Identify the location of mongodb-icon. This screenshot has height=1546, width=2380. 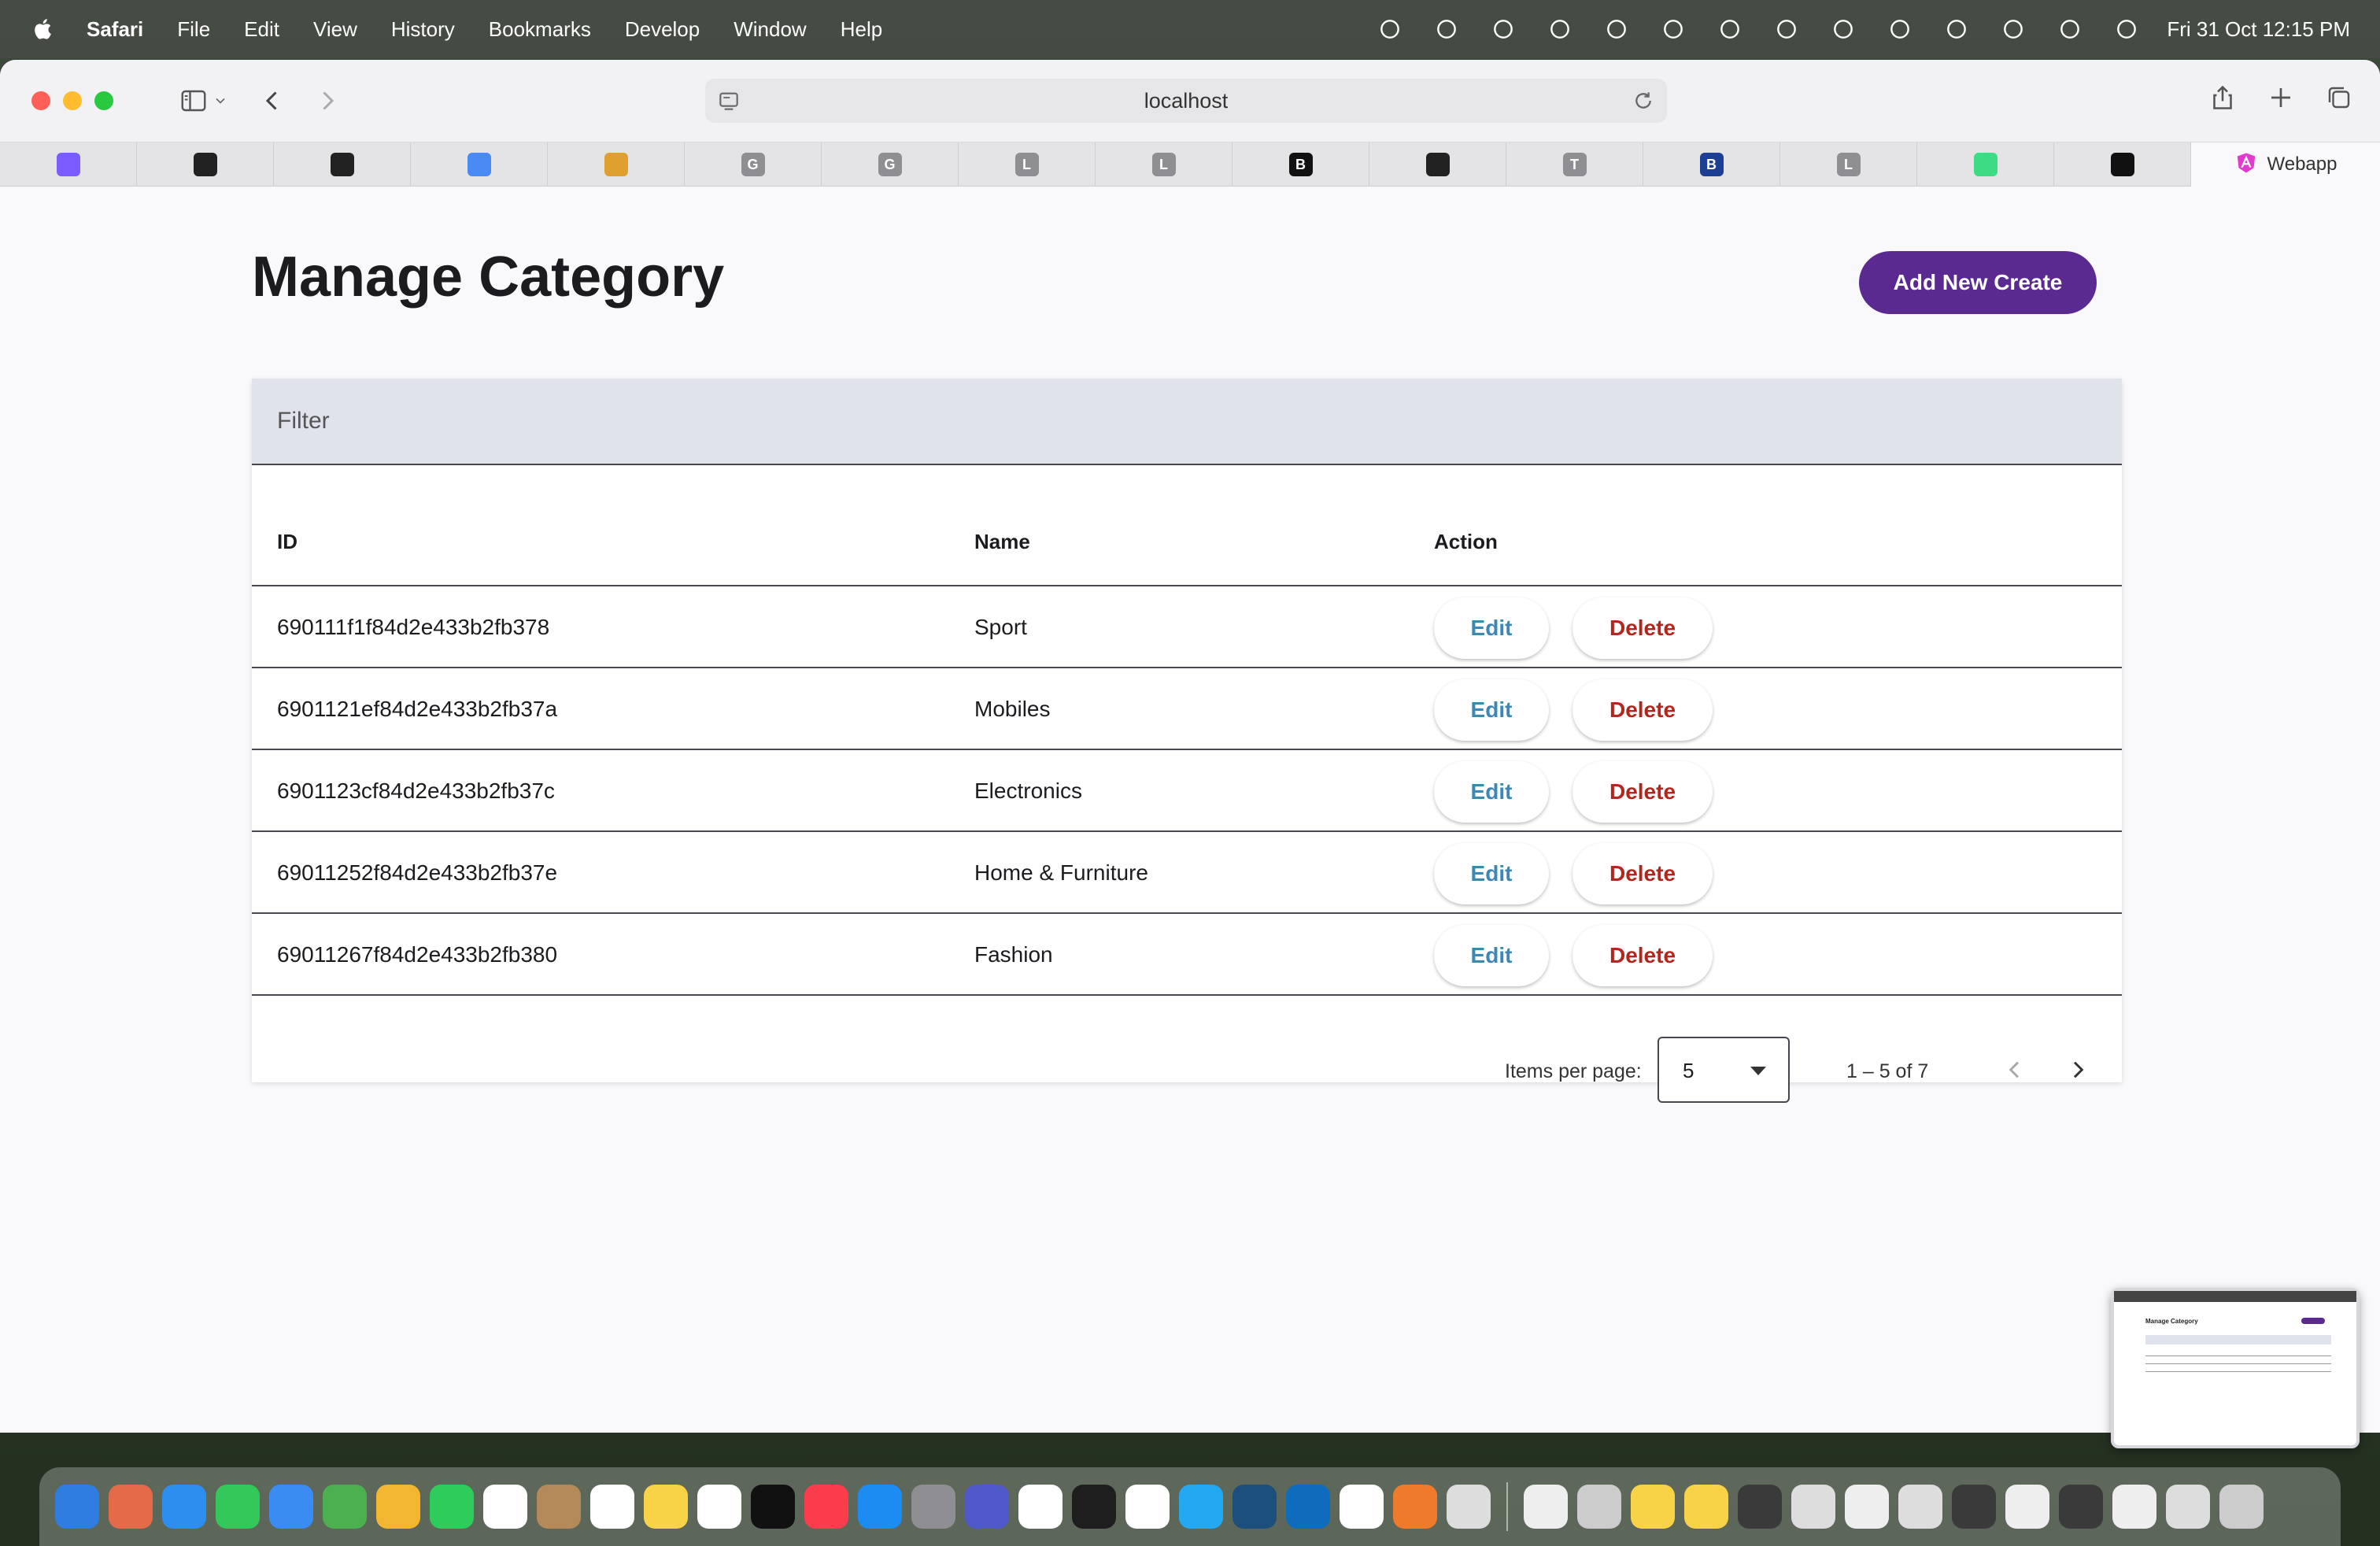
(1147, 1507).